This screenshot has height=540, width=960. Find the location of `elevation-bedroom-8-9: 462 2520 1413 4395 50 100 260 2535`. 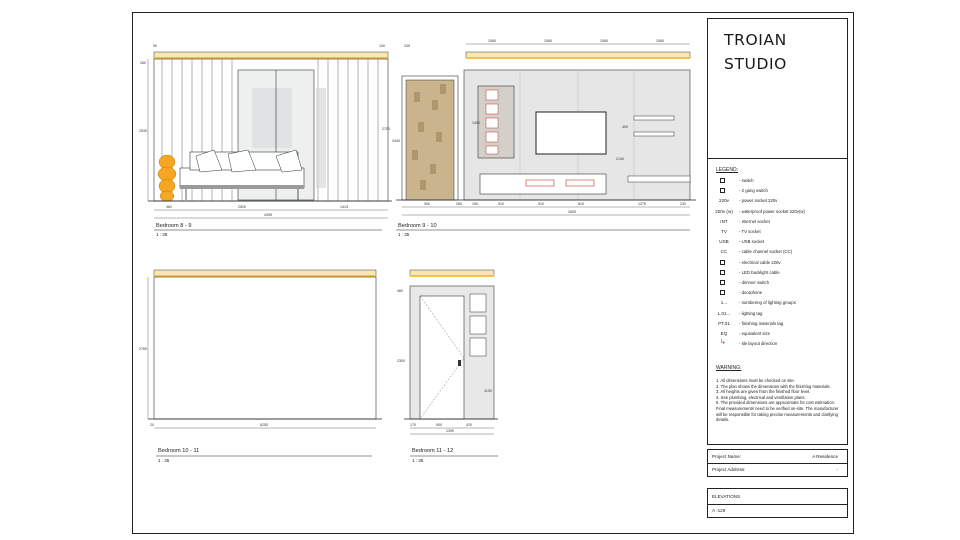

elevation-bedroom-8-9: 462 2520 1413 4395 50 100 260 2535 is located at coordinates (265, 131).